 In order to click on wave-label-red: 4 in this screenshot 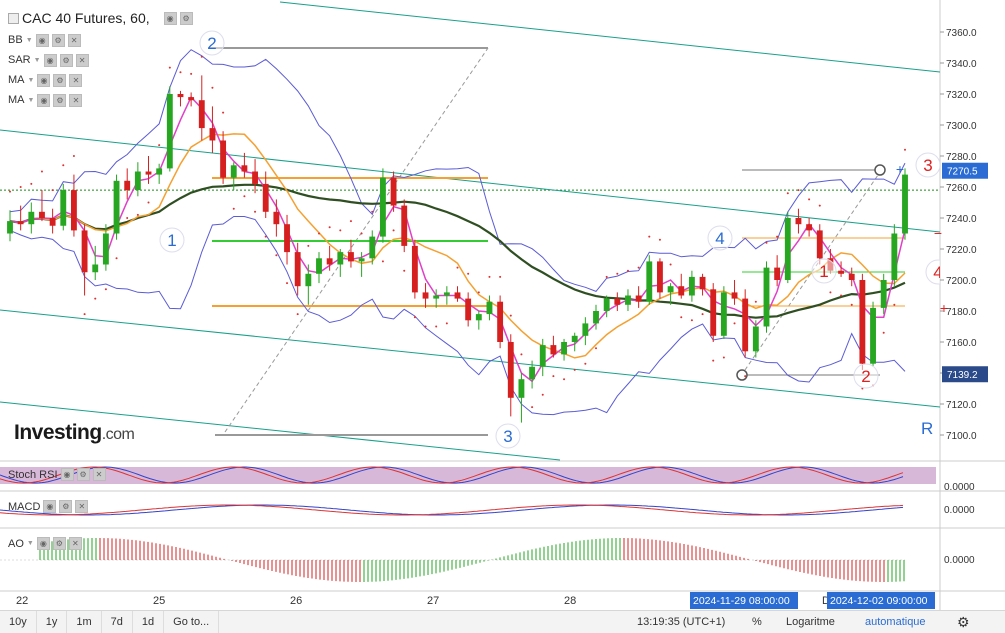, I will do `click(937, 272)`.